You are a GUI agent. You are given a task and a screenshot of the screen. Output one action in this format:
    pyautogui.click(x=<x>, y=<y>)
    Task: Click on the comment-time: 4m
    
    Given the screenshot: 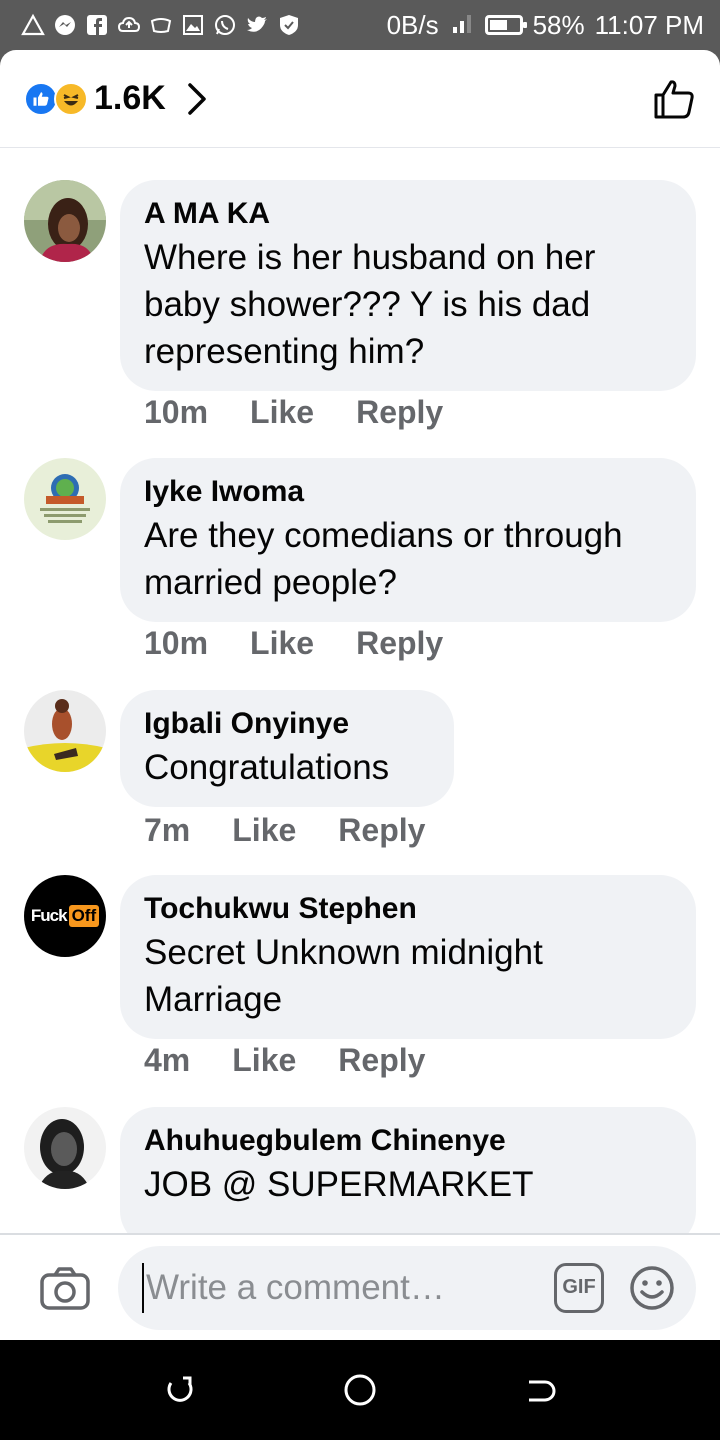 What is the action you would take?
    pyautogui.click(x=167, y=1060)
    